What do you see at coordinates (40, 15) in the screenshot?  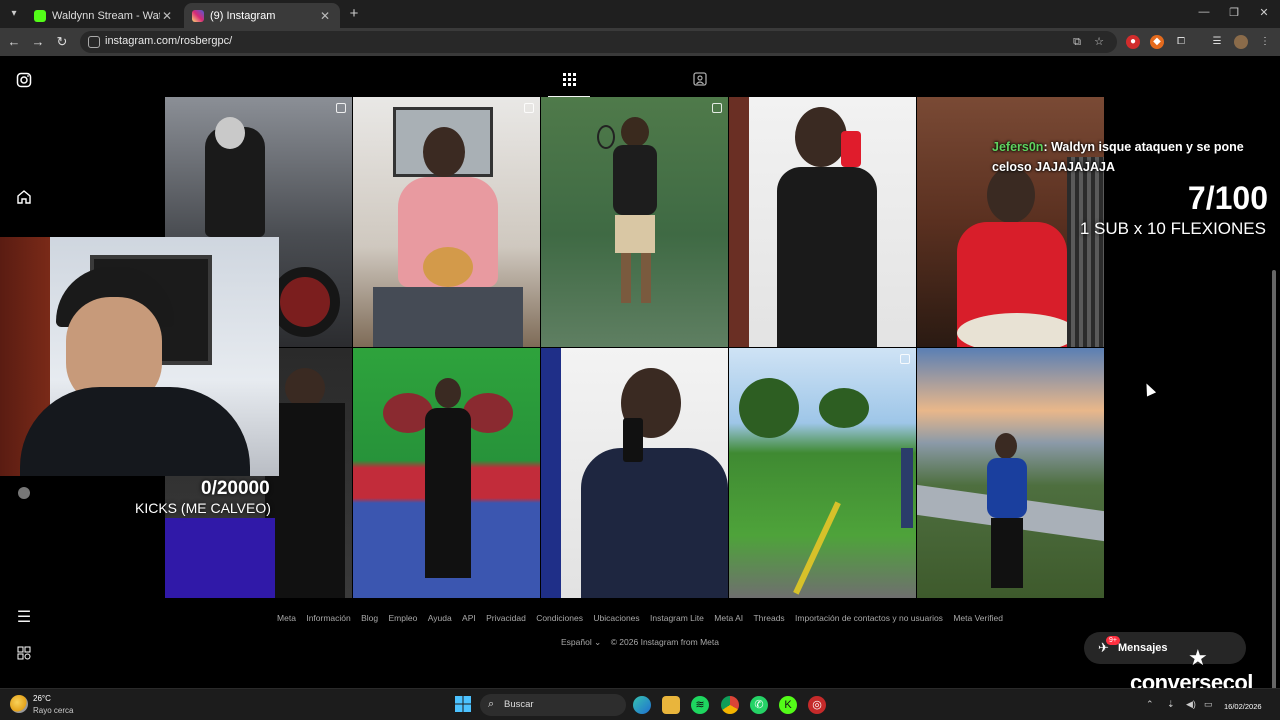 I see `kick-favicon-icon` at bounding box center [40, 15].